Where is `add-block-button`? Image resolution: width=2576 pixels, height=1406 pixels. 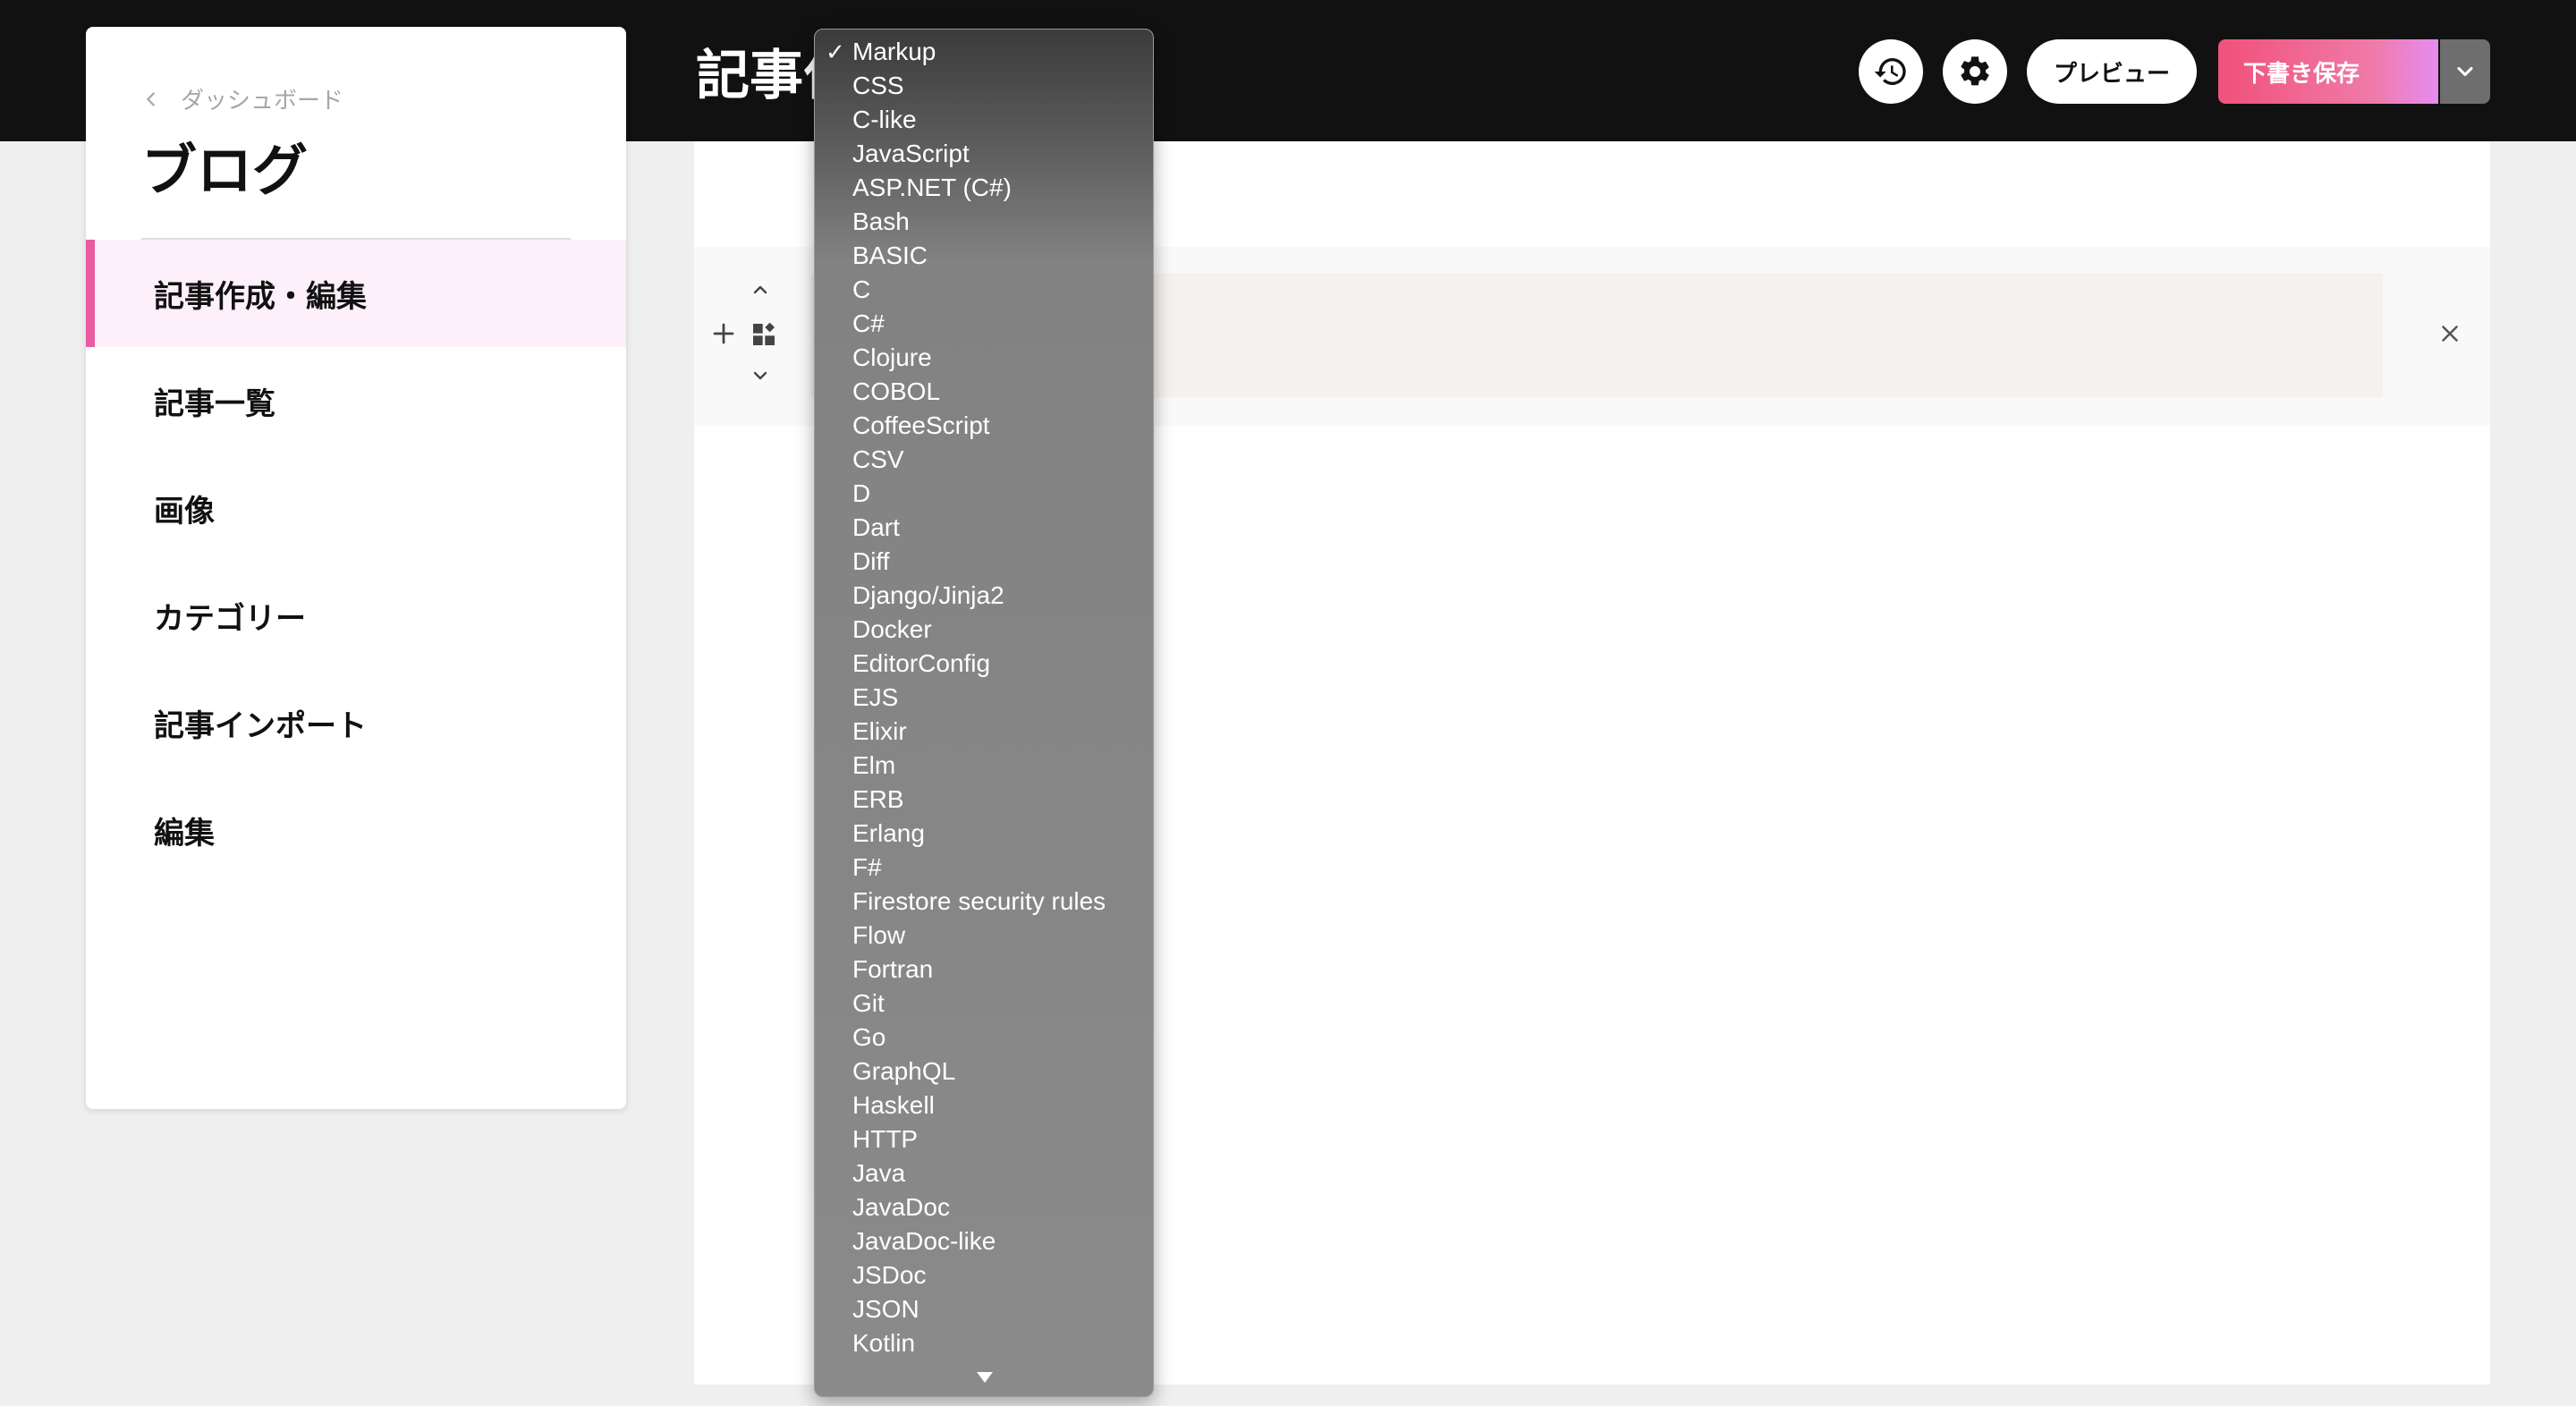 add-block-button is located at coordinates (723, 334).